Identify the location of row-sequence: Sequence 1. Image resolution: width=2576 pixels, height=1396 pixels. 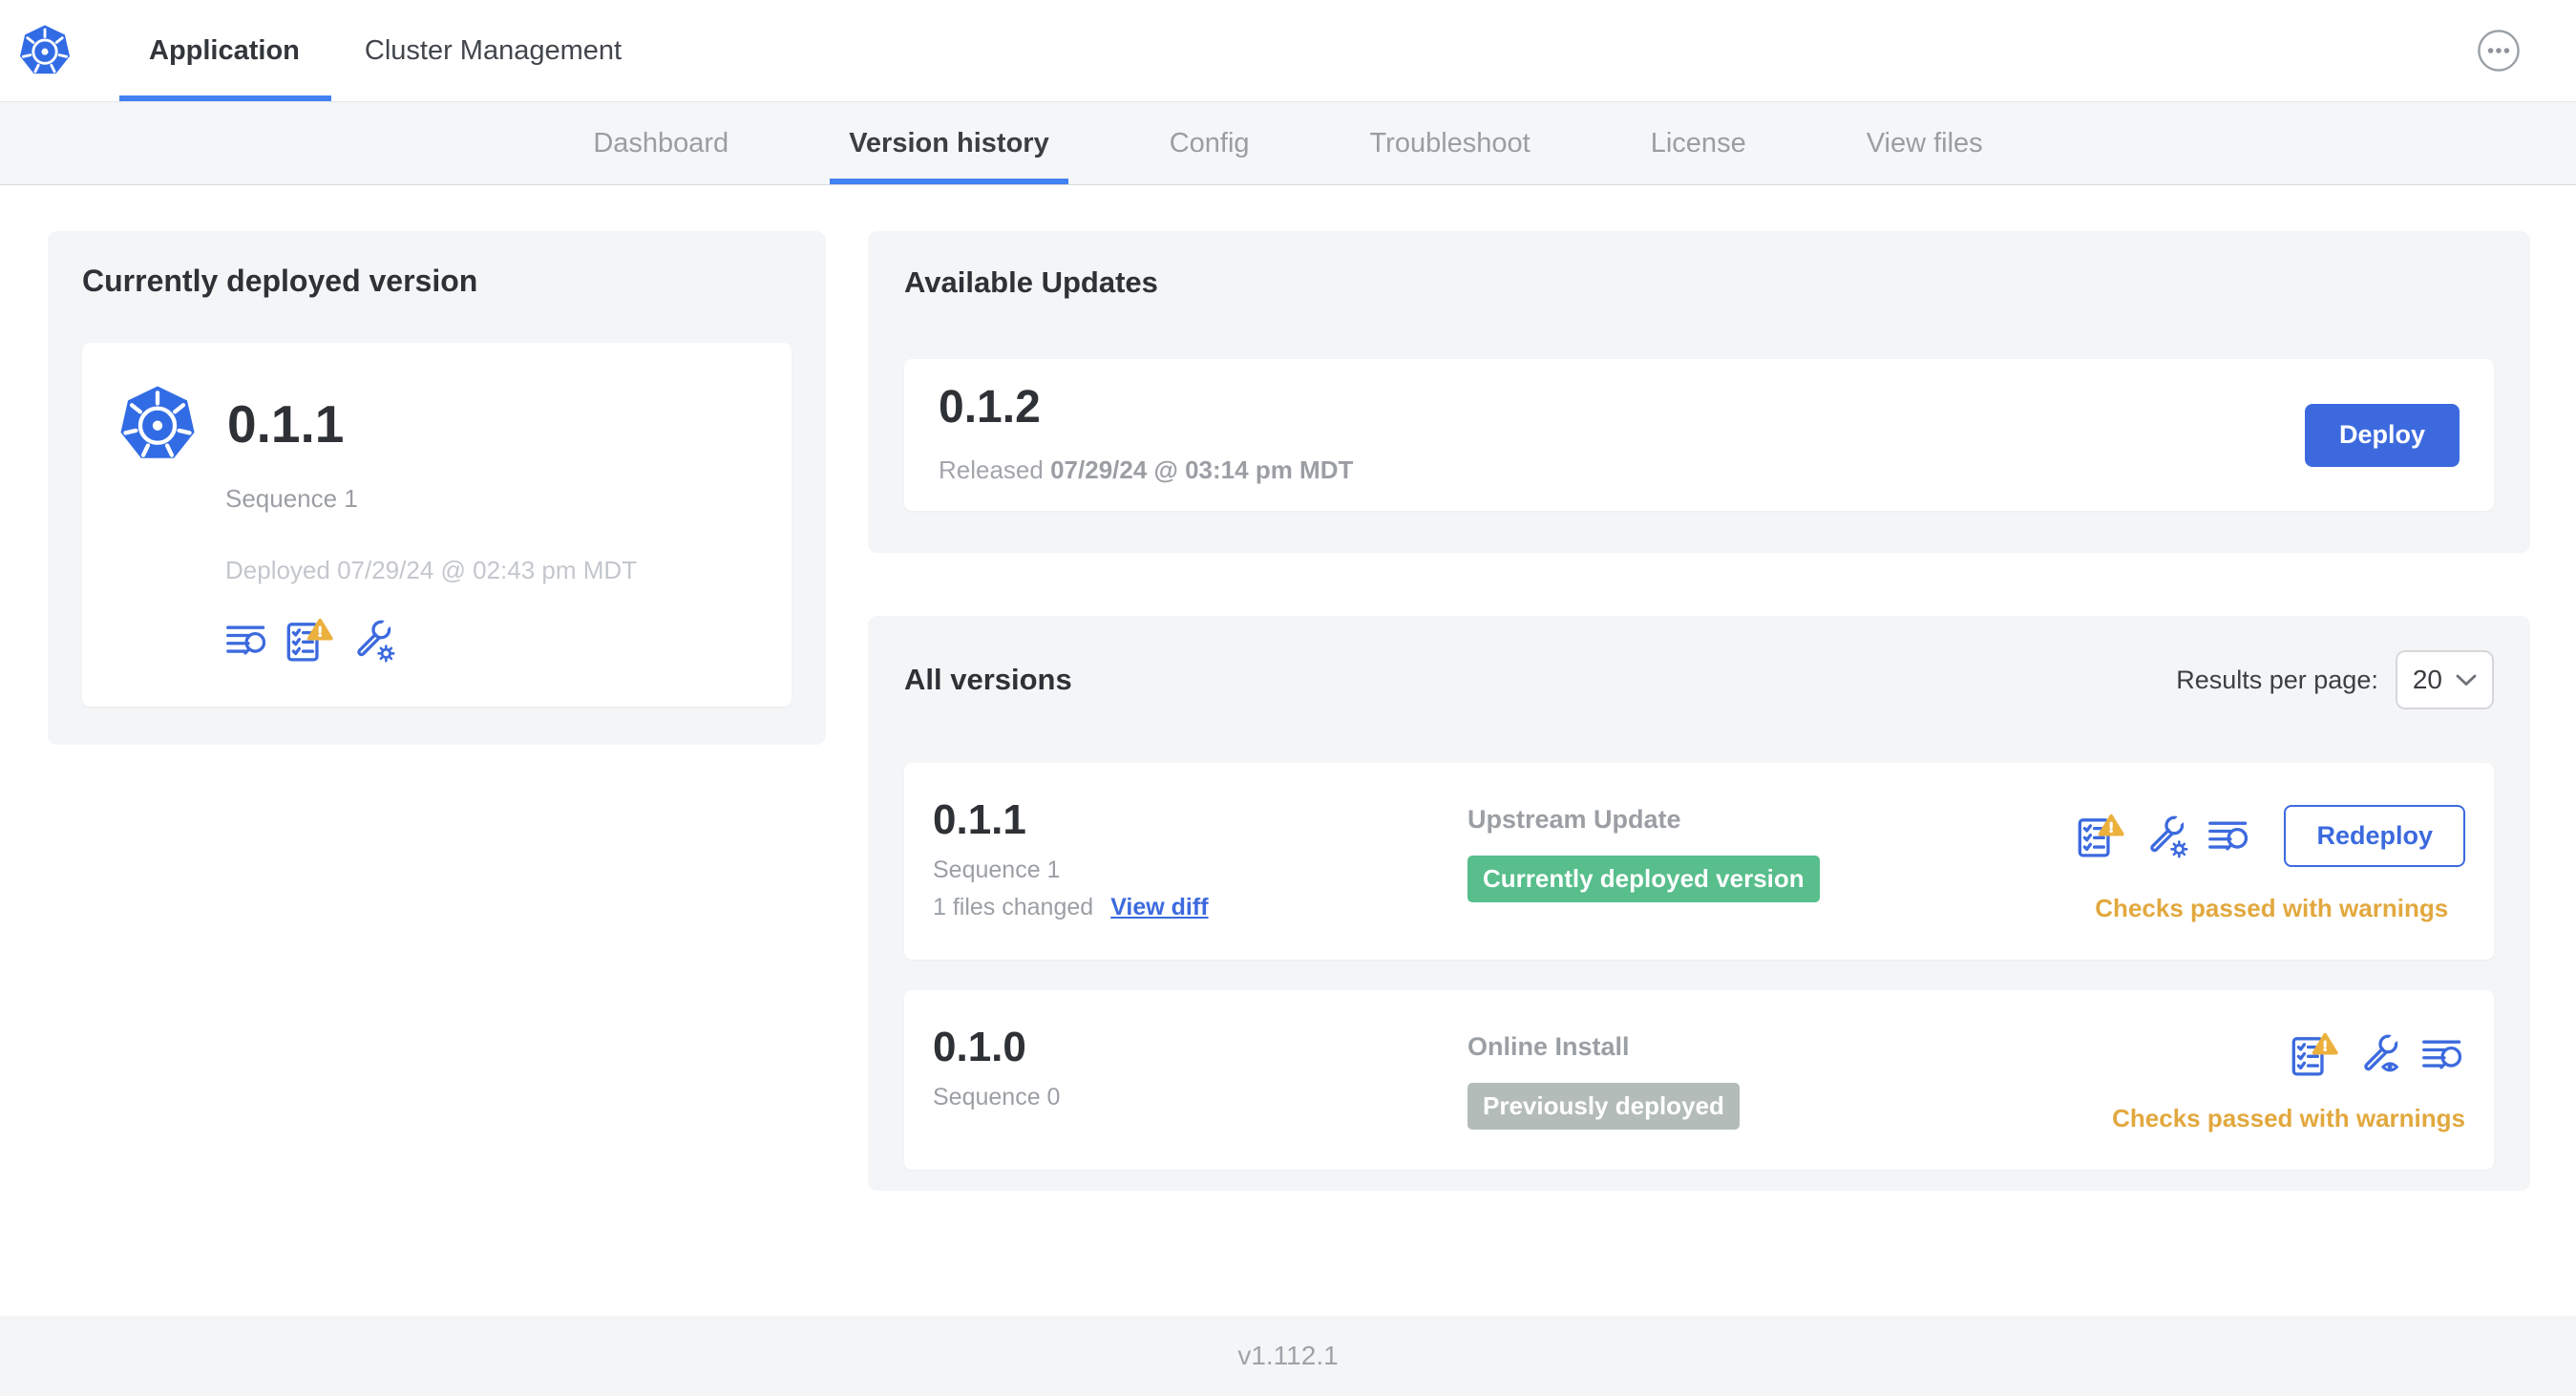
(997, 870).